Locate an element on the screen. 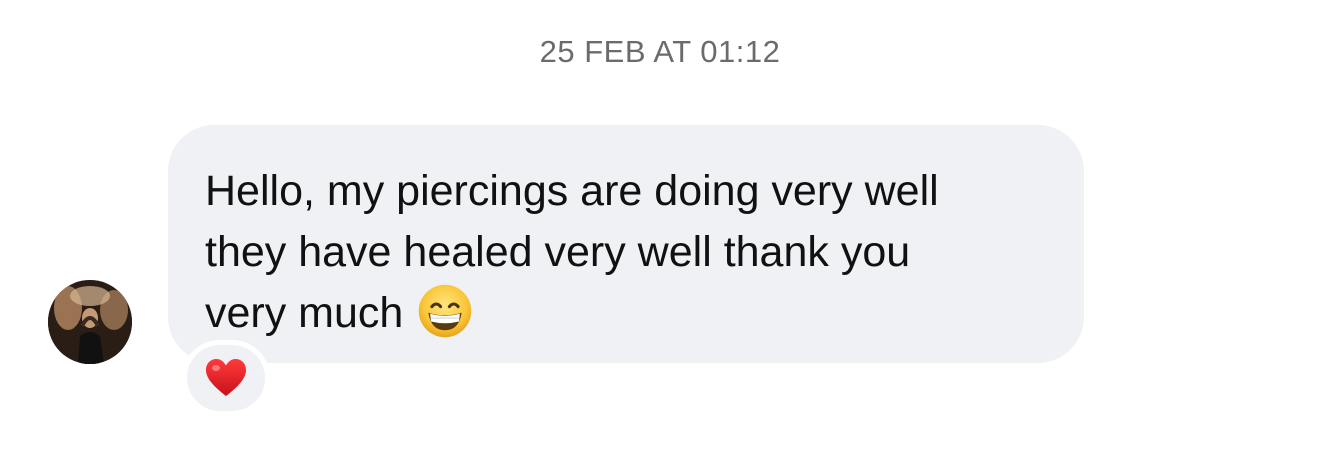 The width and height of the screenshot is (1320, 458). heart-reaction is located at coordinates (226, 378).